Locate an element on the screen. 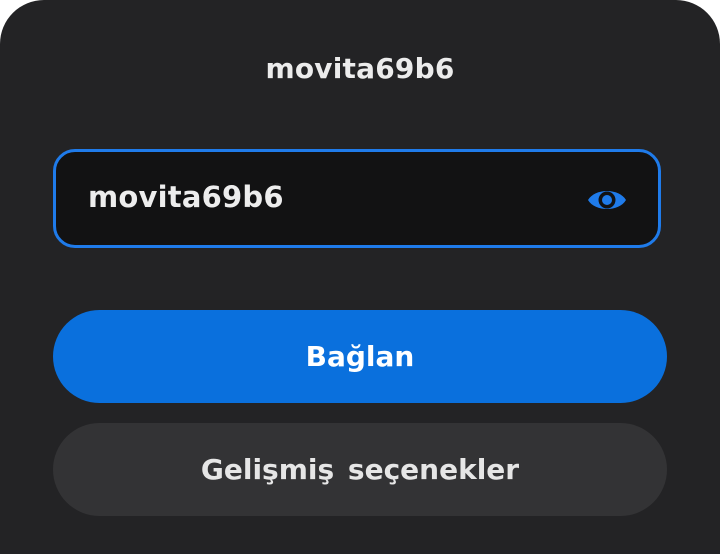 Image resolution: width=720 pixels, height=554 pixels. connect-button: Bağlan is located at coordinates (360, 356).